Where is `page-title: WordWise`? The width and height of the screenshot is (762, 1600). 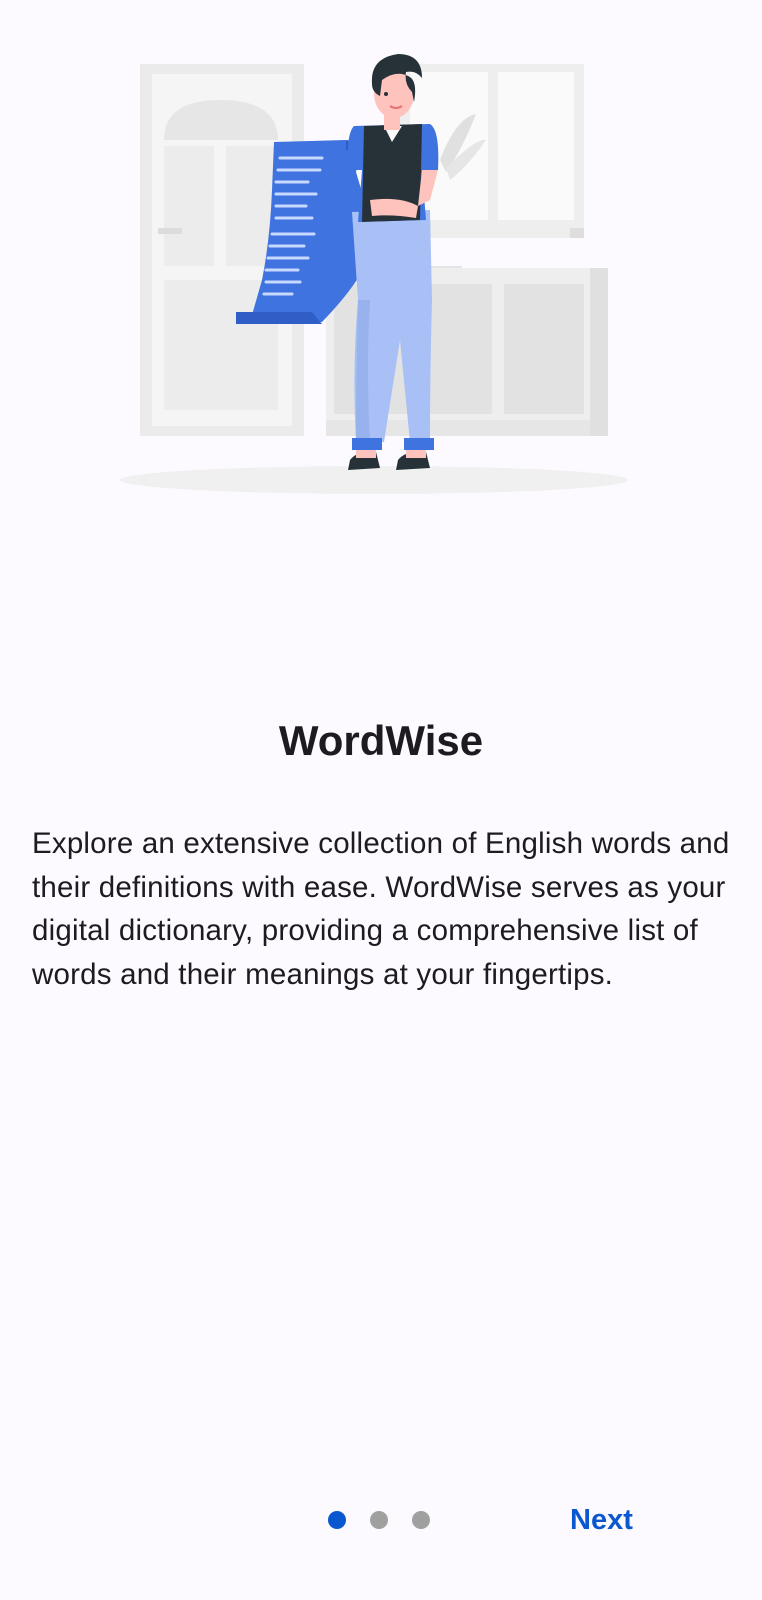
page-title: WordWise is located at coordinates (381, 740).